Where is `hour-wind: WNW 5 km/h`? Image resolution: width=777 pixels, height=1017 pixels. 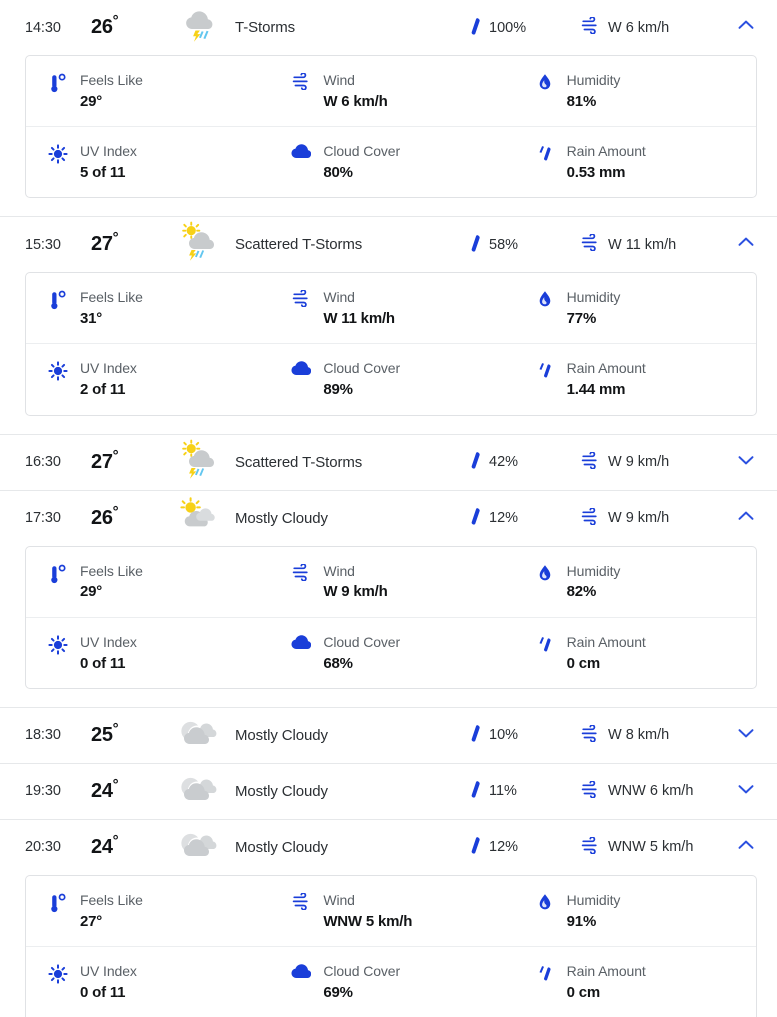
hour-wind: WNW 5 km/h is located at coordinates (647, 847).